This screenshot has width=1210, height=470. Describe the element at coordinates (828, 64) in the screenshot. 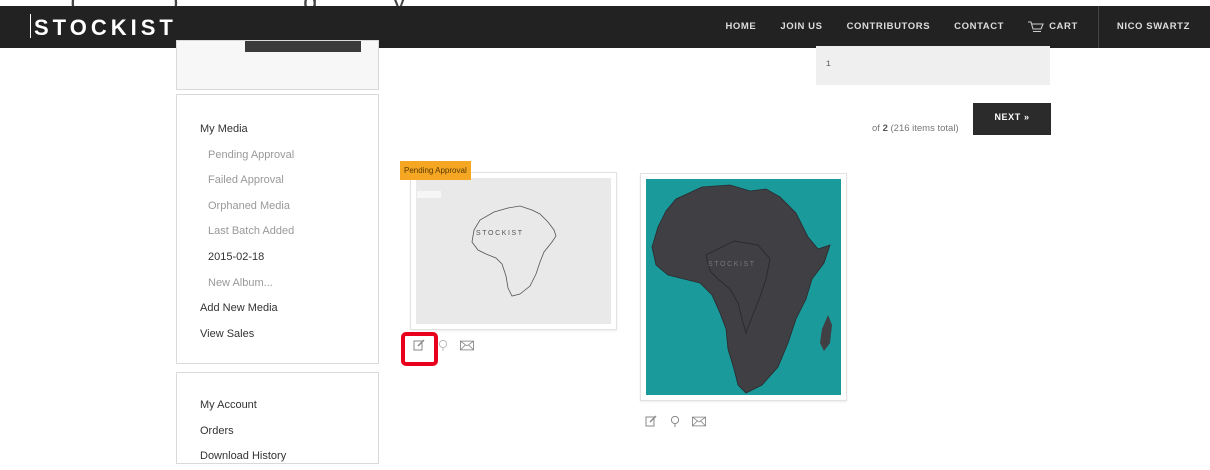

I see `page-number-value: 1` at that location.